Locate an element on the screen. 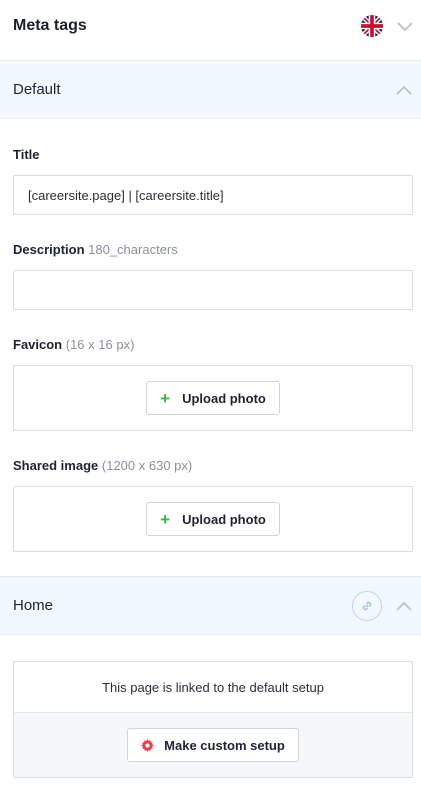 The image size is (421, 785). make-custom-setup-button: Make custom setup is located at coordinates (213, 745).